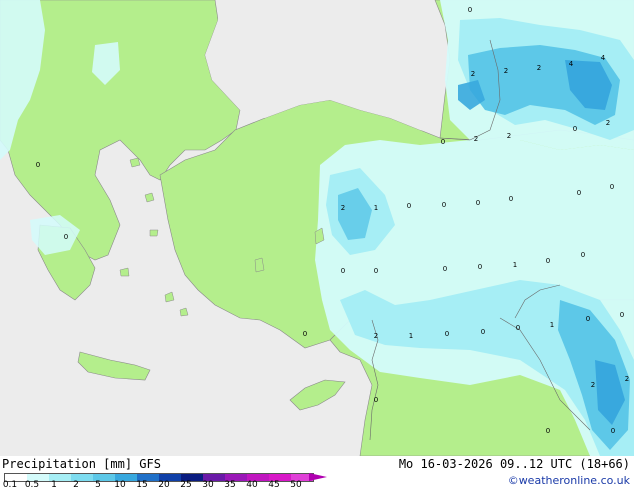 The width and height of the screenshot is (634, 490). I want to click on credit-link: ©weatheronline.co.uk, so click(569, 480).